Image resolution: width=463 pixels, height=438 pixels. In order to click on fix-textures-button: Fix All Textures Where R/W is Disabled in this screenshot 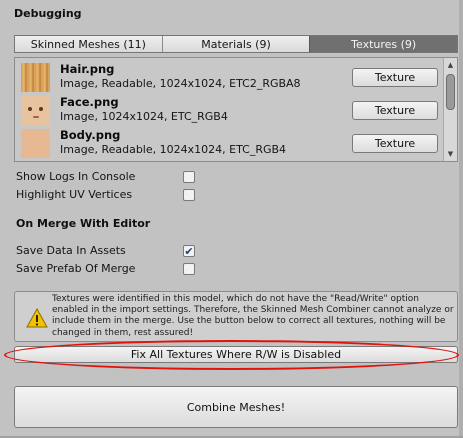, I will do `click(236, 354)`.